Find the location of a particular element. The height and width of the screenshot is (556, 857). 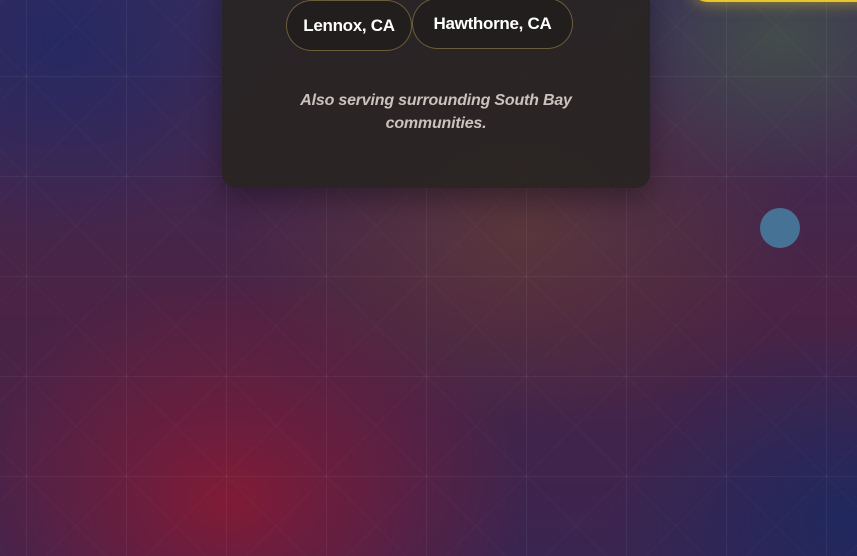

location-label: Hawthorne, CA is located at coordinates (492, 23).